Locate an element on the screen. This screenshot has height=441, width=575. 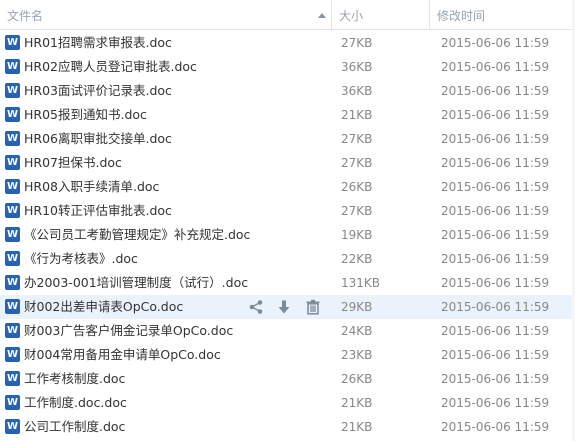
file-row: W HR06离职审批交接单.doc 27KB 2015-06-06 11:59 is located at coordinates (287, 139).